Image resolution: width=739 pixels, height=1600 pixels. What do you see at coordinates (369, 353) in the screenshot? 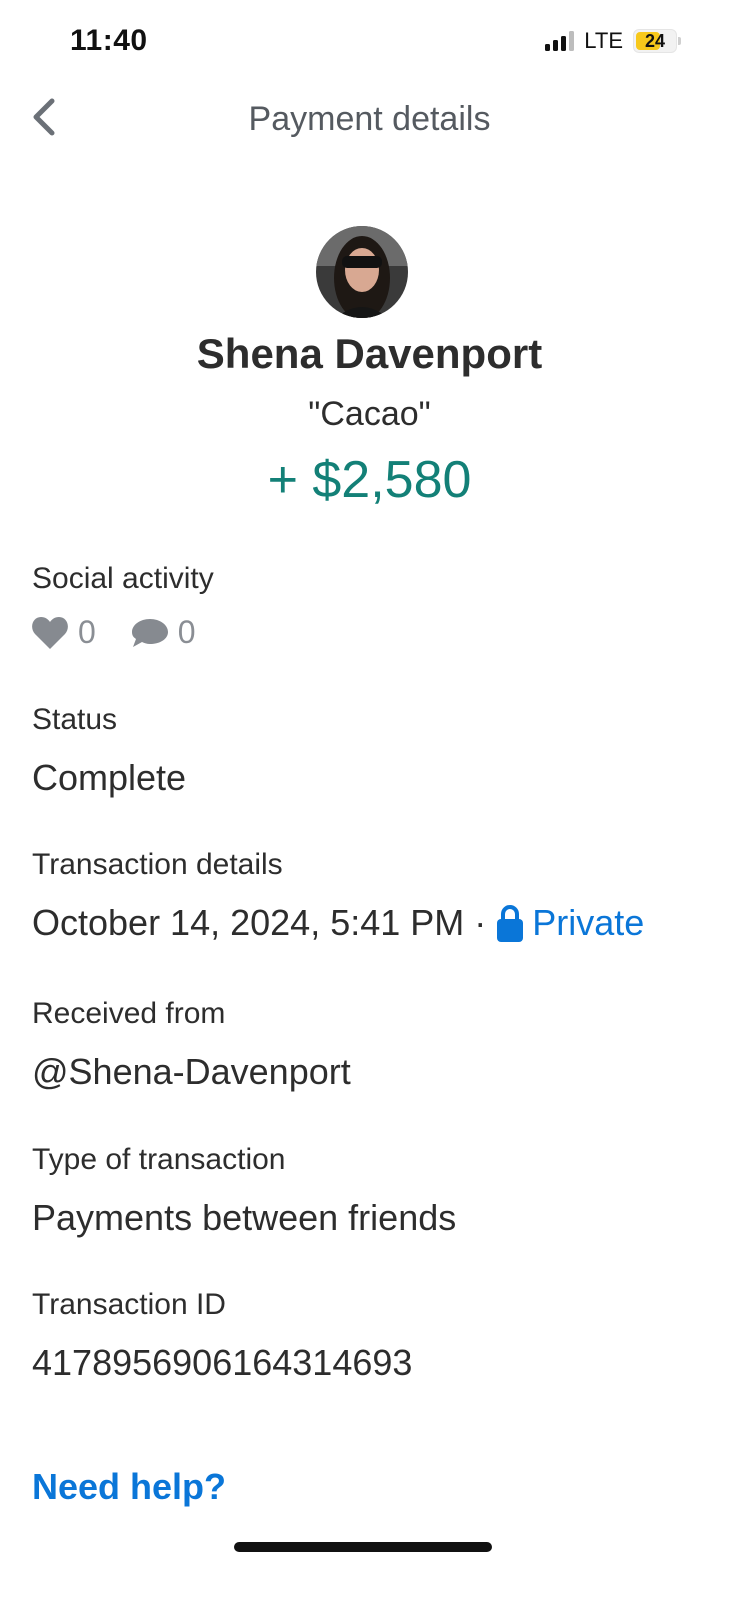
I see `payer-name: Shena Davenport` at bounding box center [369, 353].